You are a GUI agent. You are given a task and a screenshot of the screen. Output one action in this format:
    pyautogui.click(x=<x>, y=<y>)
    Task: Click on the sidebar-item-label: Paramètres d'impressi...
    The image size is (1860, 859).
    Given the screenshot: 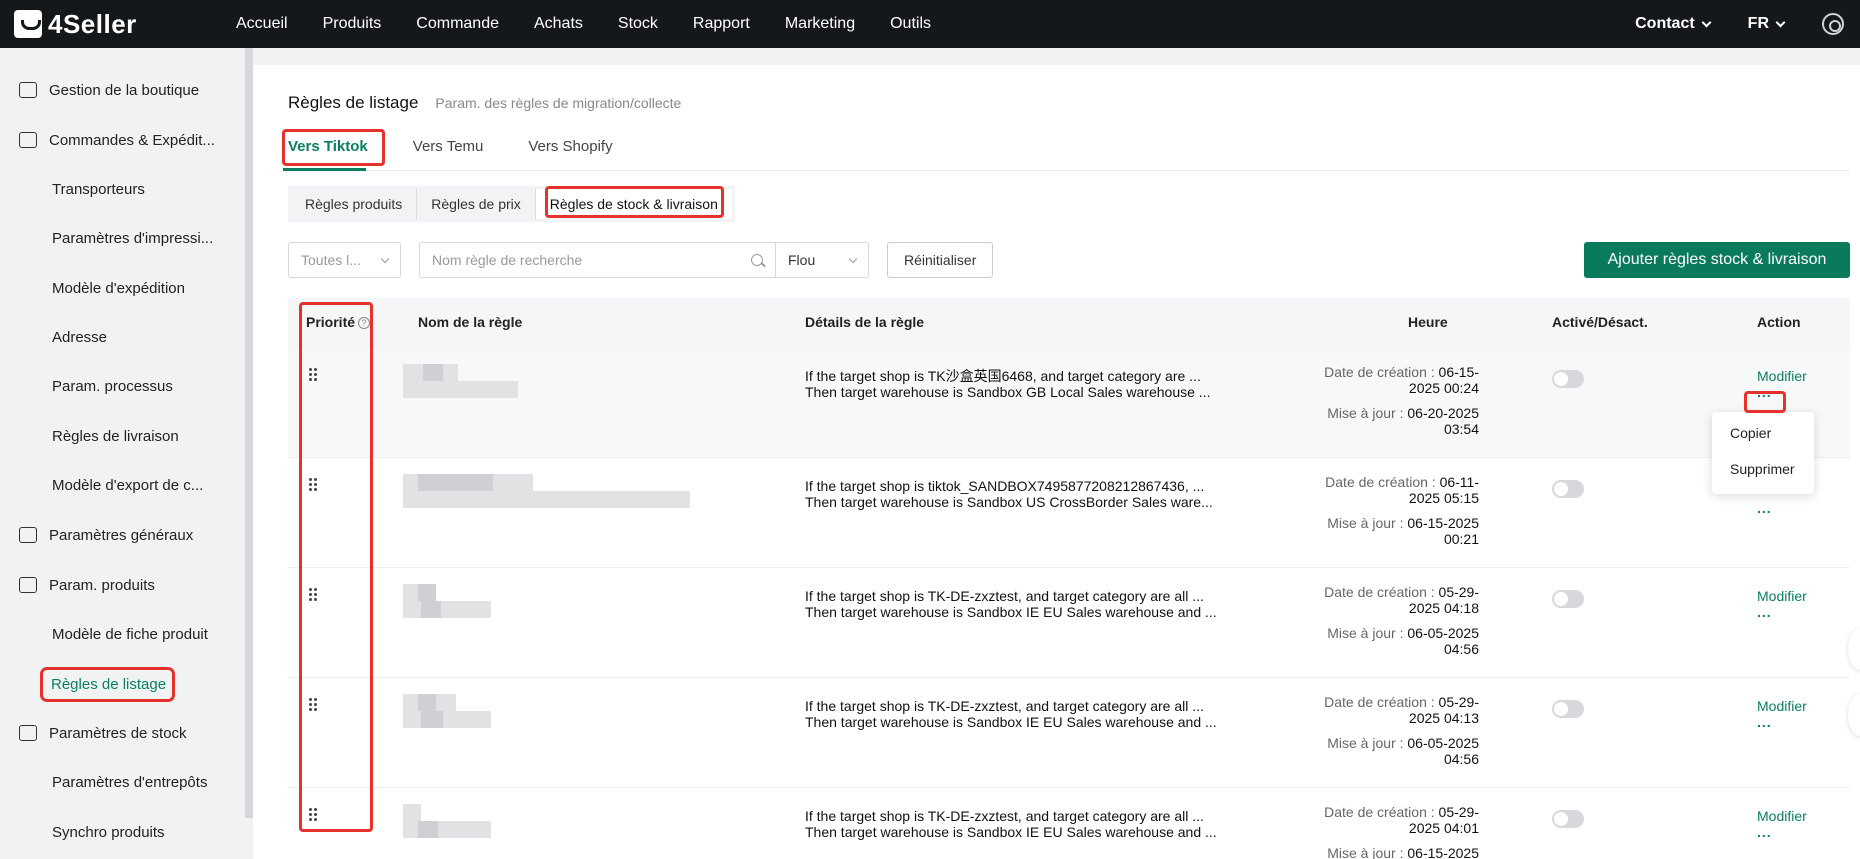 What is the action you would take?
    pyautogui.click(x=133, y=238)
    